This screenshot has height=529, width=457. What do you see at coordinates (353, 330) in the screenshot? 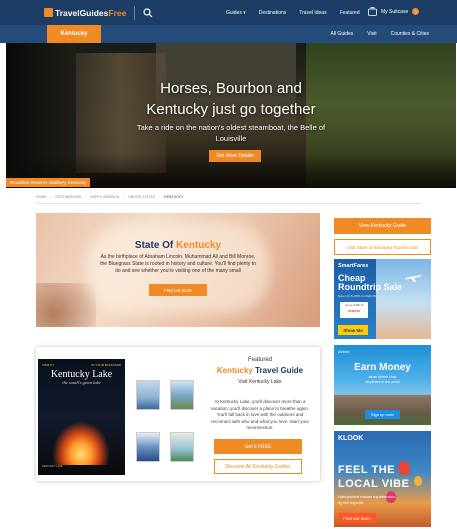
I see `ad-show-me-button: Show Me` at bounding box center [353, 330].